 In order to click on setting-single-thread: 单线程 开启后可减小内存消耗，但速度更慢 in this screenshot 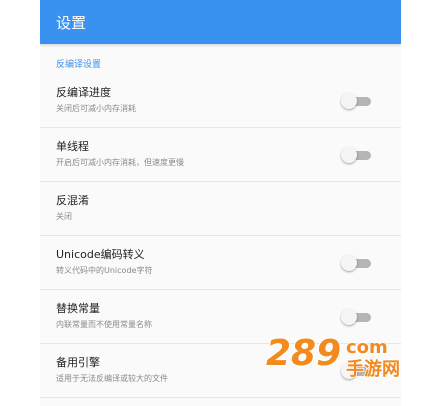, I will do `click(220, 155)`.